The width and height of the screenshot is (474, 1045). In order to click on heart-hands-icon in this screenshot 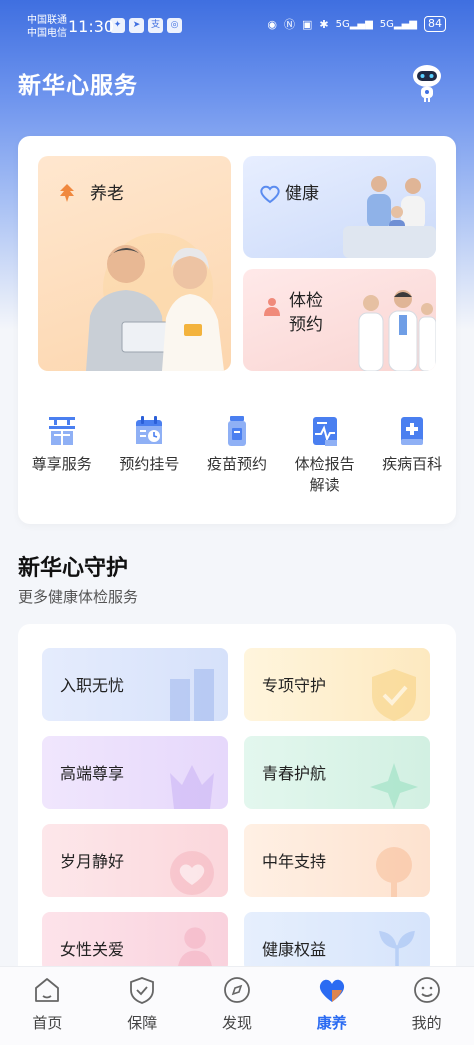, I will do `click(192, 873)`.